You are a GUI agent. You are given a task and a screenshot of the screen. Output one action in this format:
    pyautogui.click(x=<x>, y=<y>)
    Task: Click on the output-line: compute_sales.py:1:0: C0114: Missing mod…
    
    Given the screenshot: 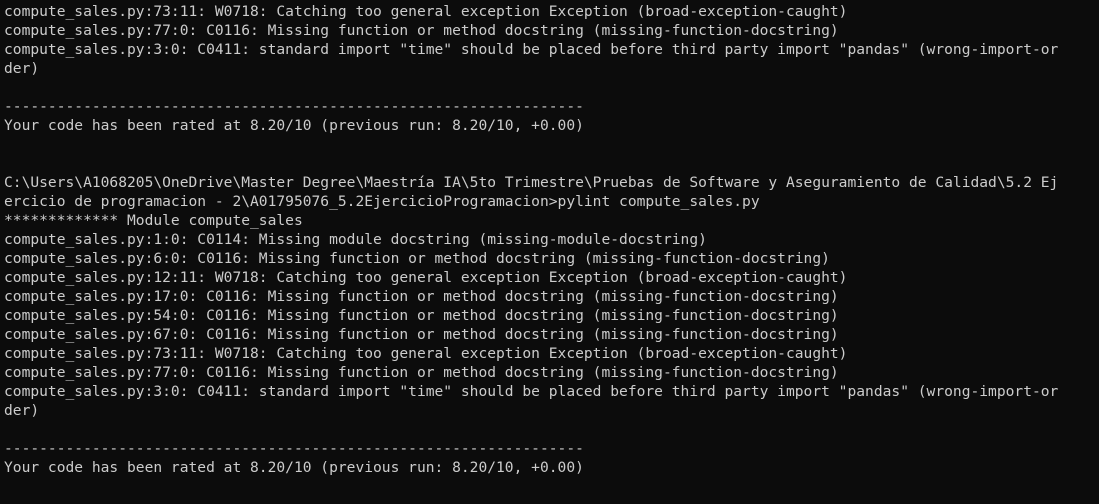 What is the action you would take?
    pyautogui.click(x=355, y=239)
    